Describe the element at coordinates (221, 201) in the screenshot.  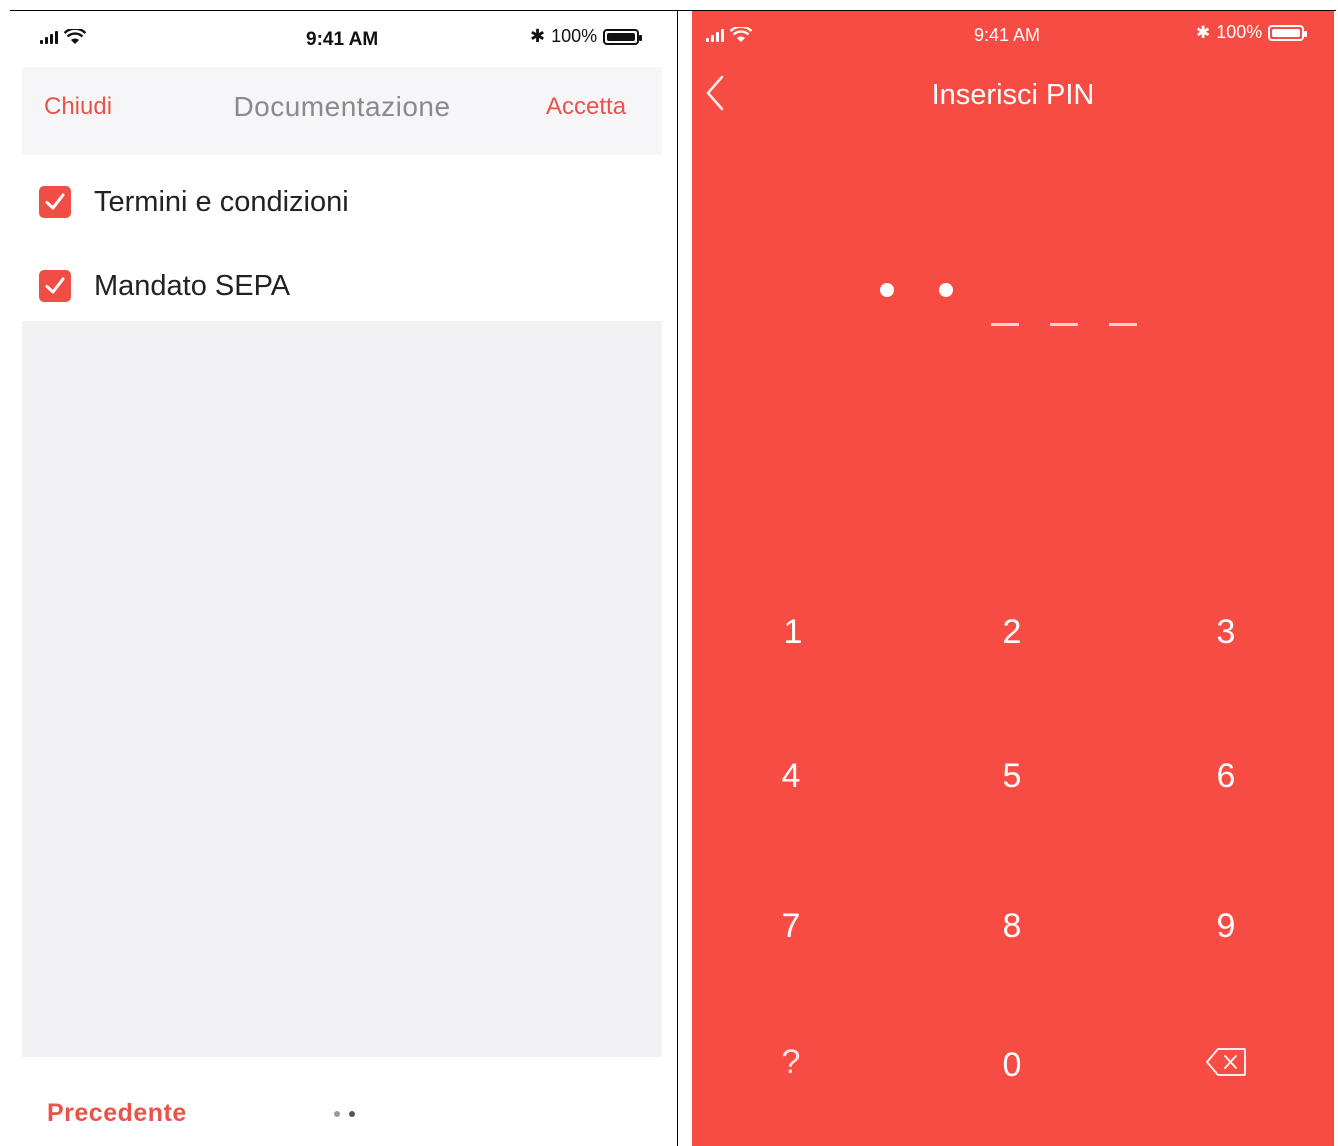
I see `document-label: Termini e condizioni` at that location.